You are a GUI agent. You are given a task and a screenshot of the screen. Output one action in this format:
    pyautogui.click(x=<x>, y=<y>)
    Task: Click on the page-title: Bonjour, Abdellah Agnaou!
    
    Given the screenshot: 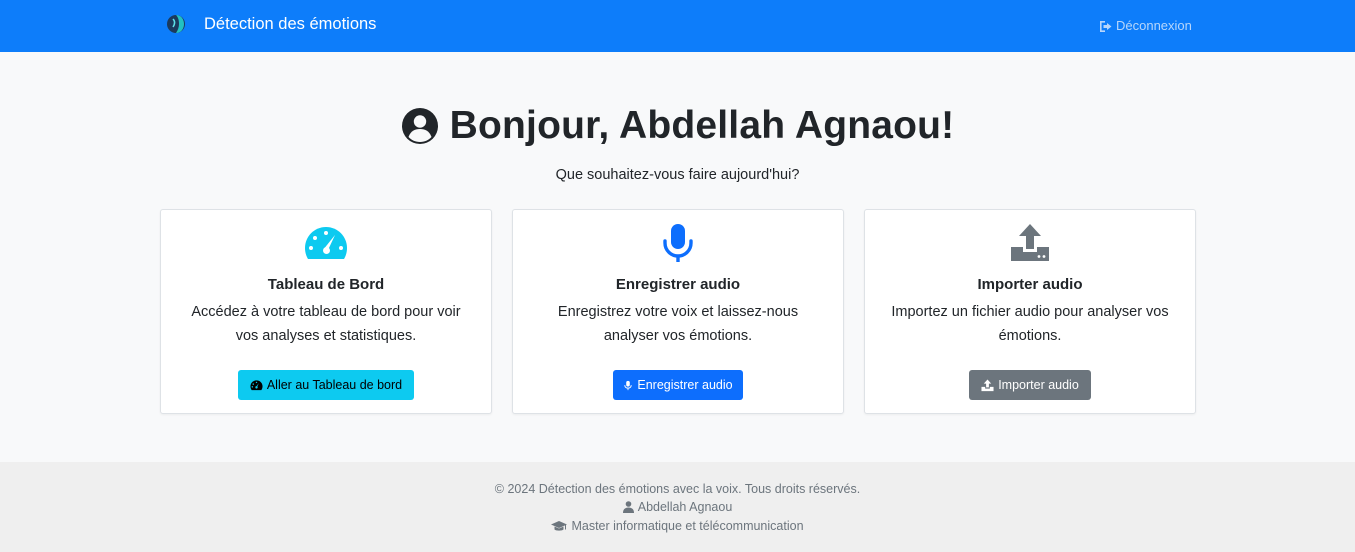 What is the action you would take?
    pyautogui.click(x=677, y=129)
    